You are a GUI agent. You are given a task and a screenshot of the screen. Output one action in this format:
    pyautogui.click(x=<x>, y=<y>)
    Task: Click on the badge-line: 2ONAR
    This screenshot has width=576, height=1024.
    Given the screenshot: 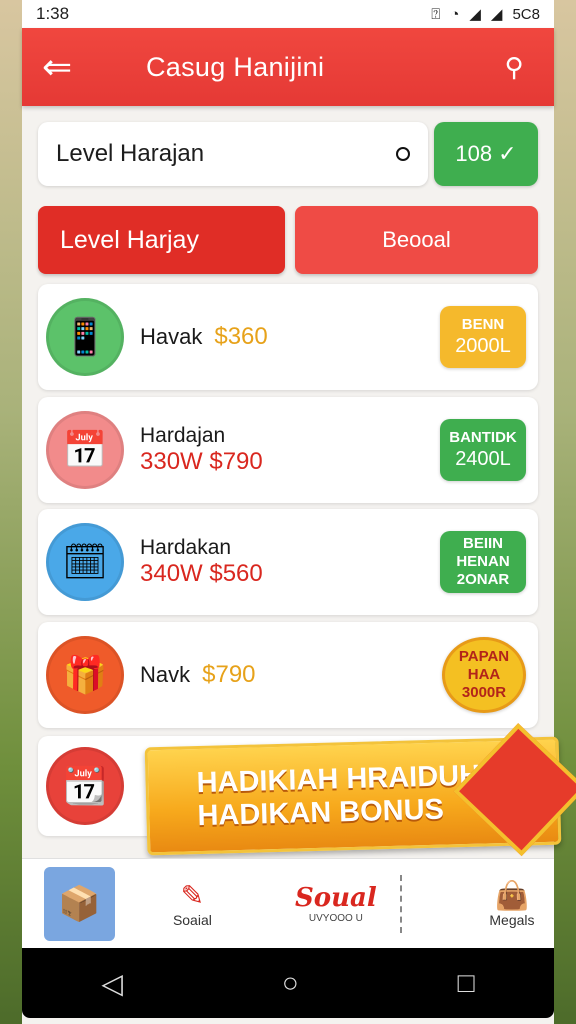 What is the action you would take?
    pyautogui.click(x=483, y=579)
    